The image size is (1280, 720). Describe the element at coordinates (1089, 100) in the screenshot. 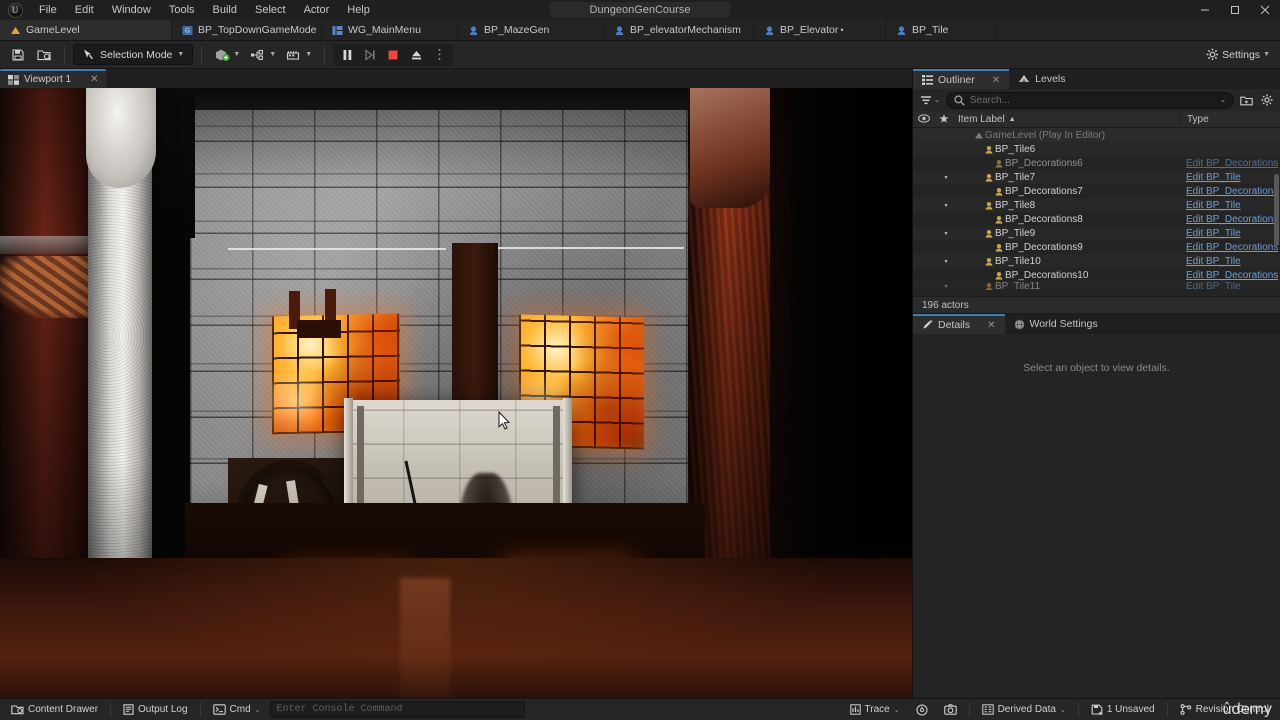

I see `search-input: Search... ⌄` at that location.